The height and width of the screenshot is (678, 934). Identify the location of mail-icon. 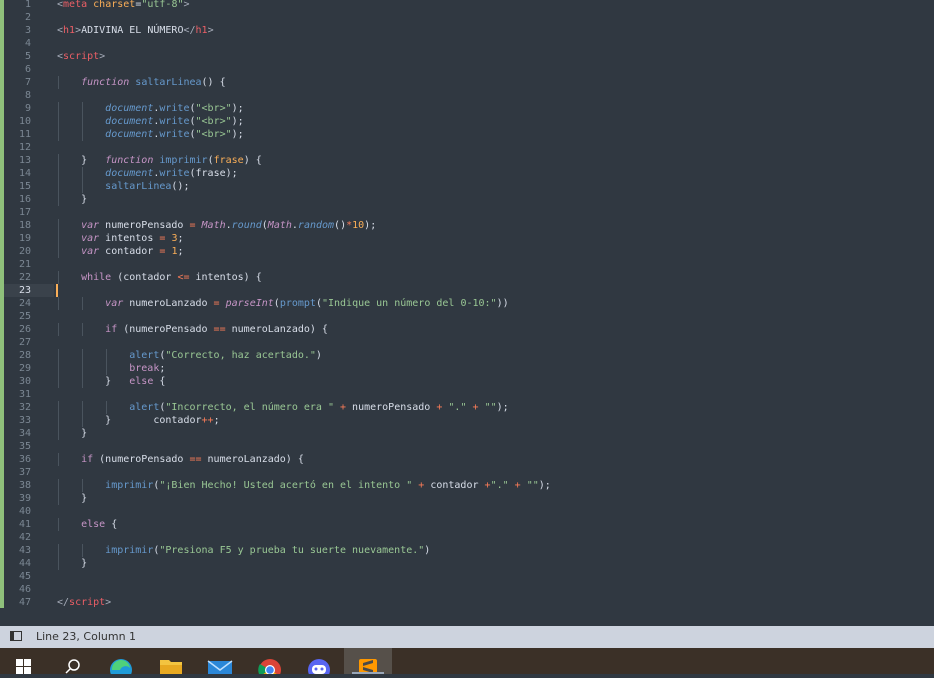
(220, 668).